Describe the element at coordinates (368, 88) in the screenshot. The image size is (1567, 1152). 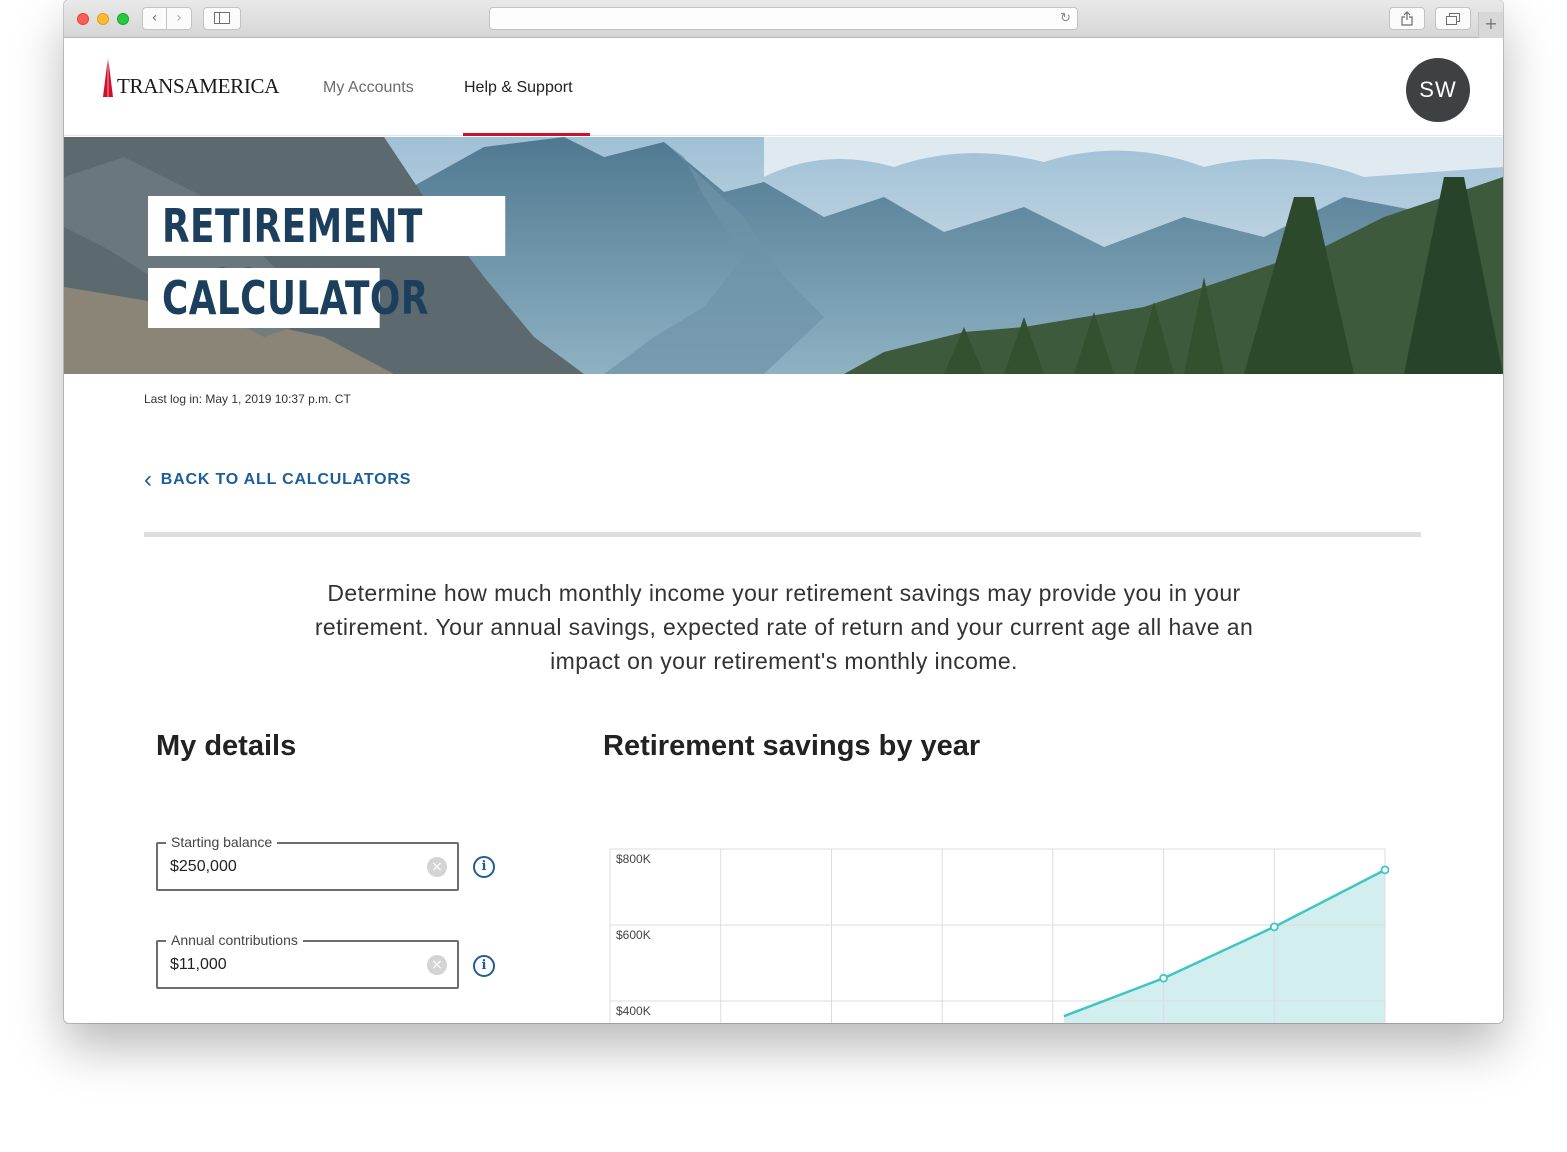
I see `nav-my-accounts: My Accounts` at that location.